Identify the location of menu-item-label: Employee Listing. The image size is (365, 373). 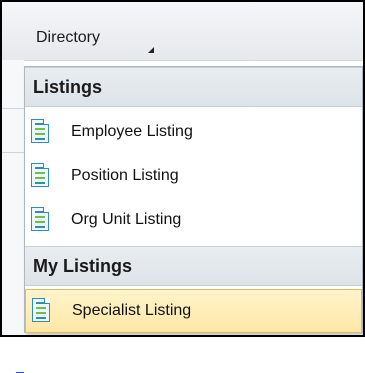
(132, 131).